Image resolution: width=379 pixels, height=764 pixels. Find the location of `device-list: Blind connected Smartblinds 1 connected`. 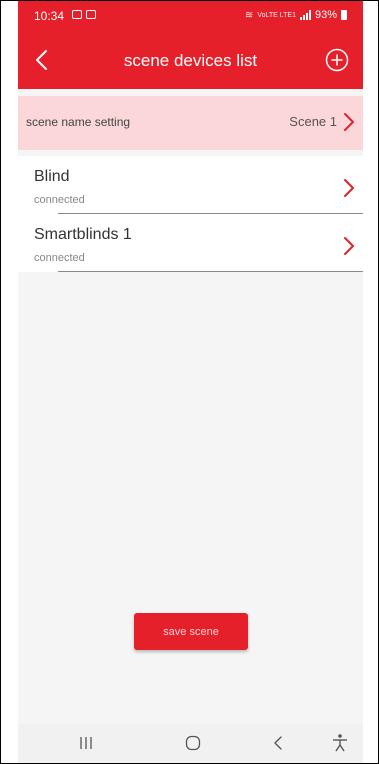

device-list: Blind connected Smartblinds 1 connected is located at coordinates (190, 214).